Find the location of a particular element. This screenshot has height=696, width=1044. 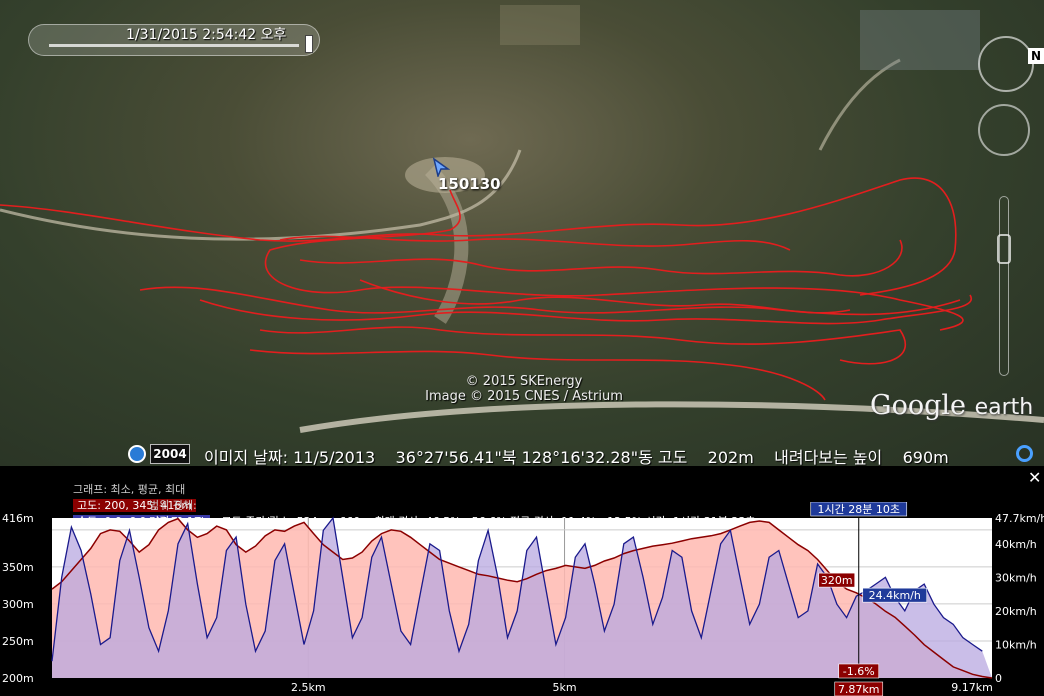

north-up-icon: N is located at coordinates (1036, 56).